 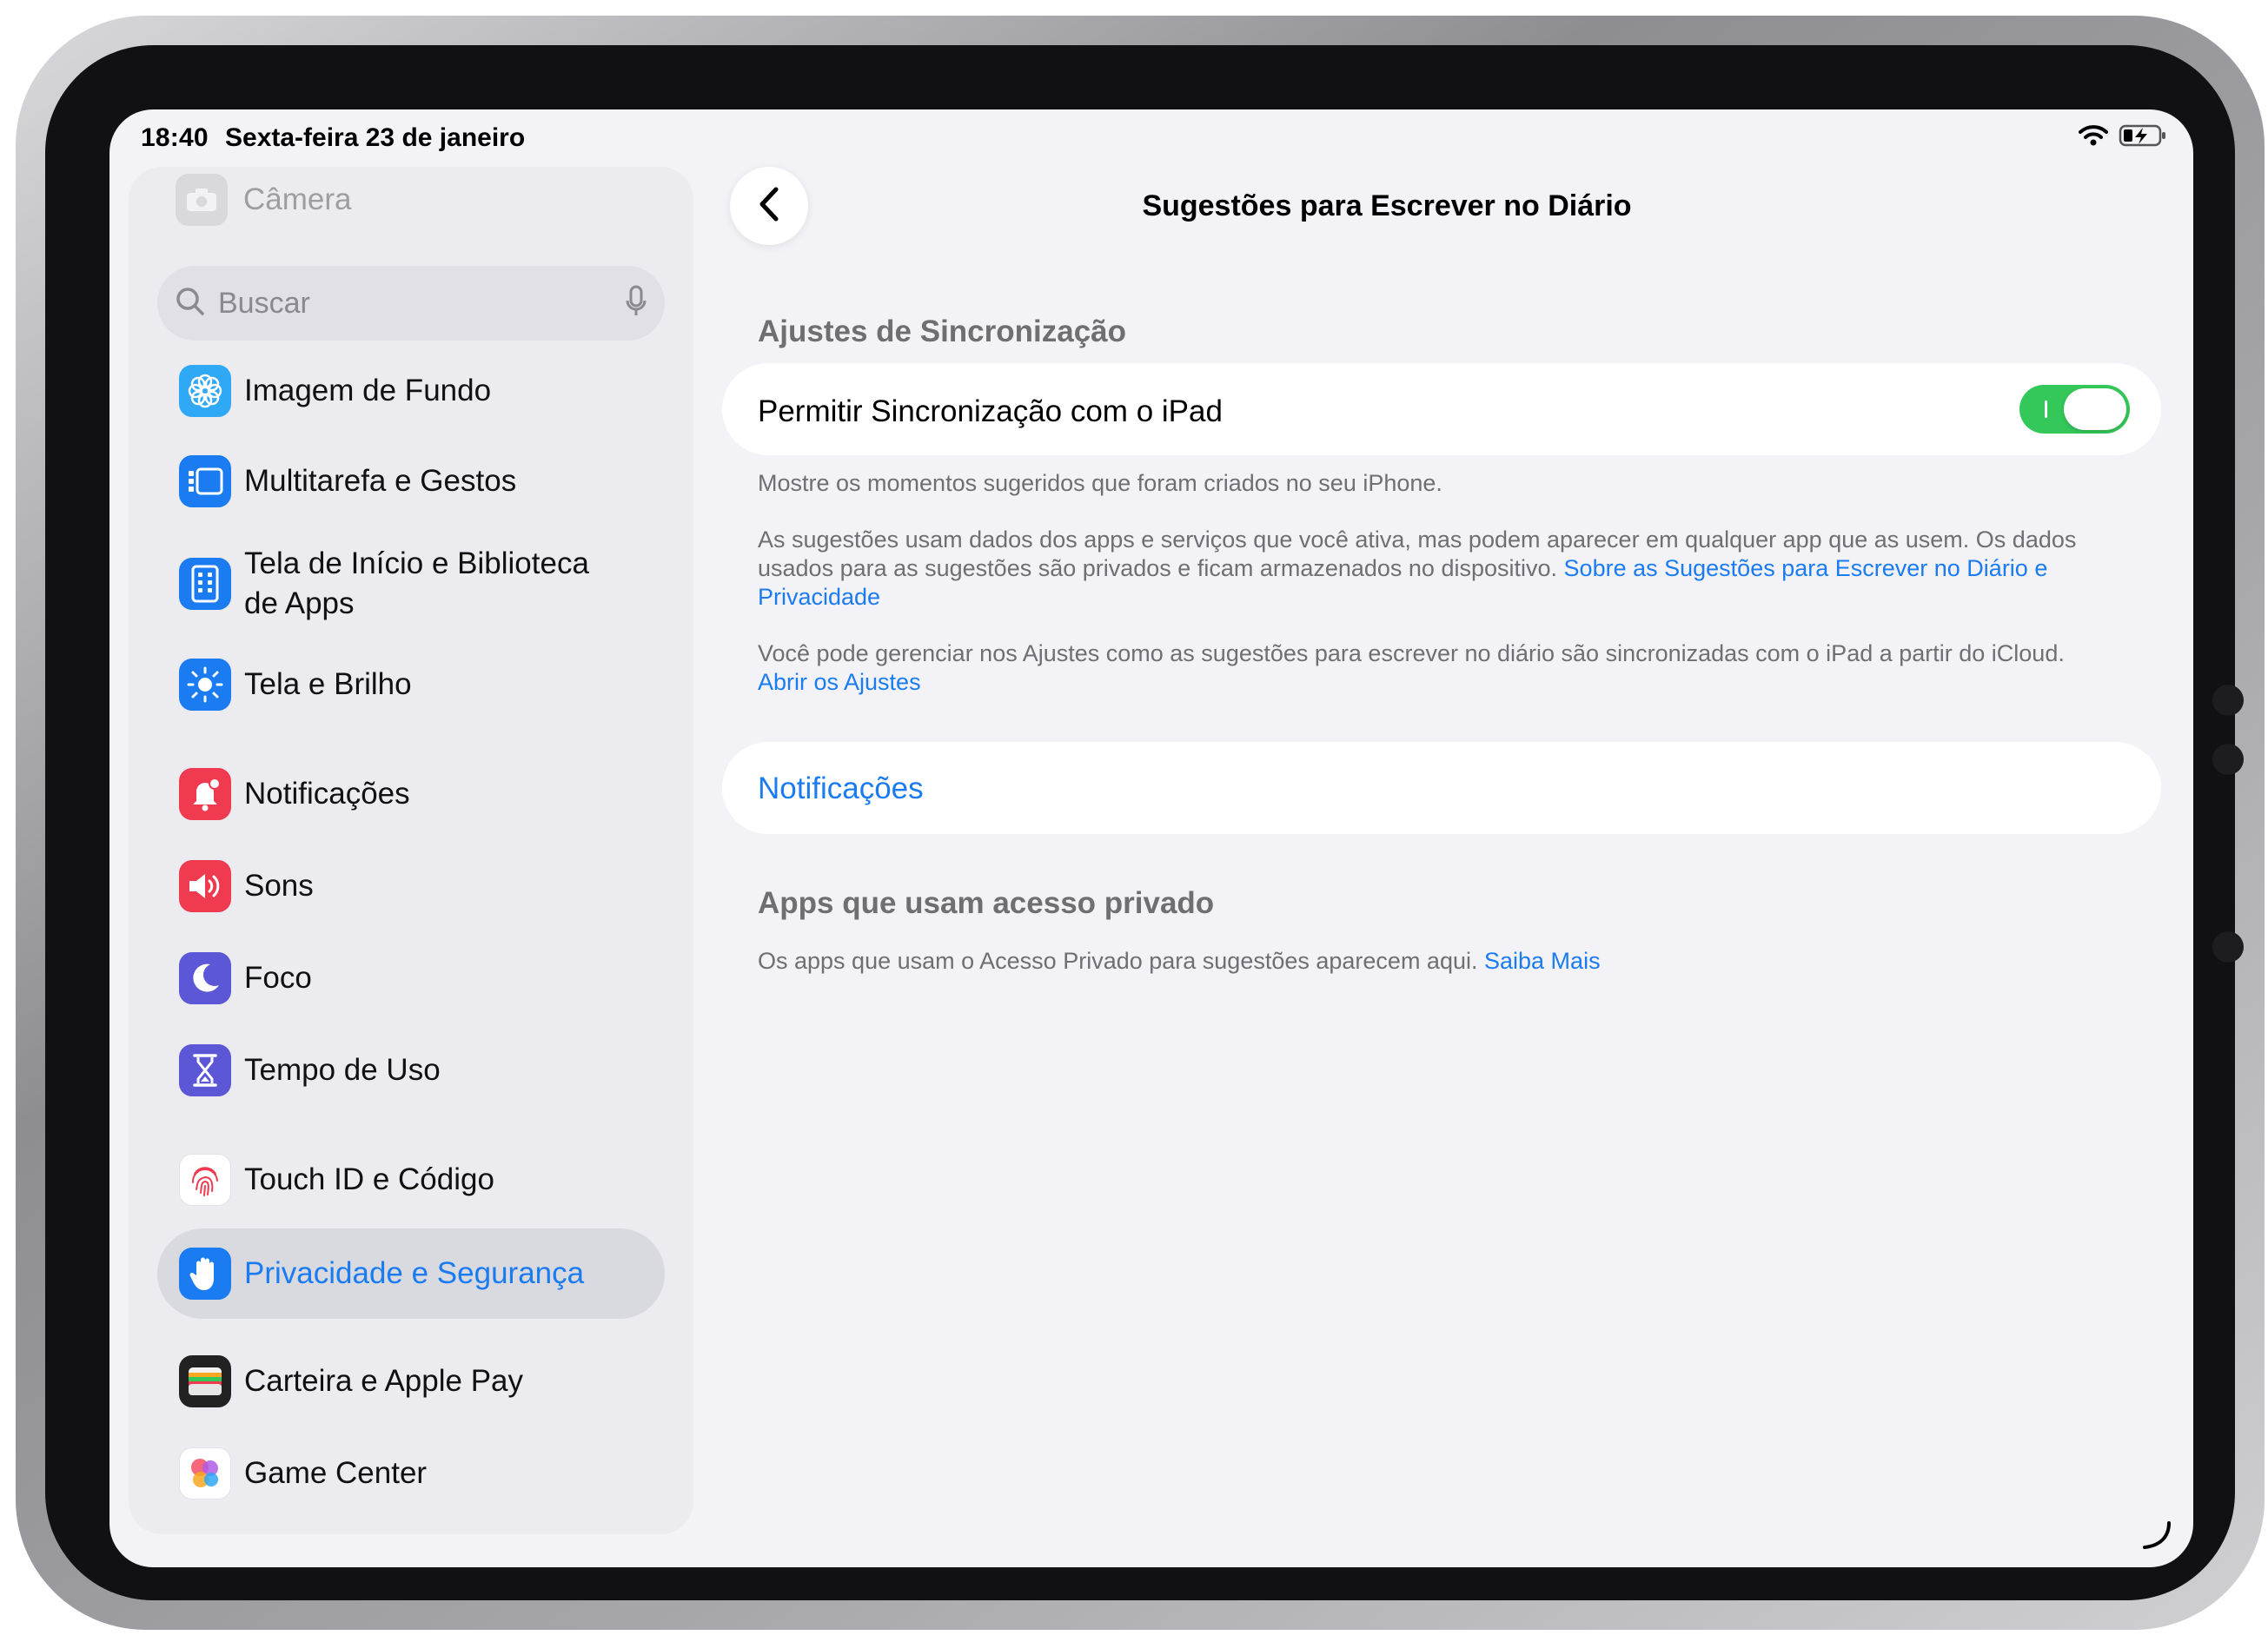 I want to click on sidebar-item-touch-id: Touch ID e Código, so click(x=411, y=1180).